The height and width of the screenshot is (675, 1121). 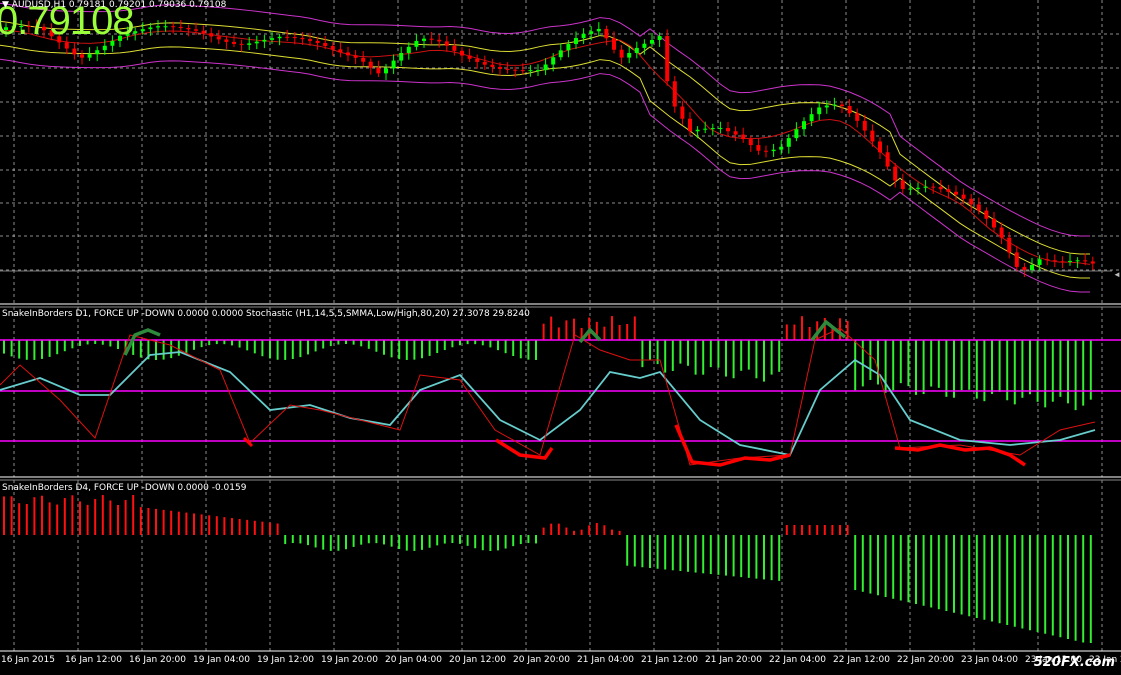 I want to click on watermark: 520FX.com, so click(x=1074, y=662).